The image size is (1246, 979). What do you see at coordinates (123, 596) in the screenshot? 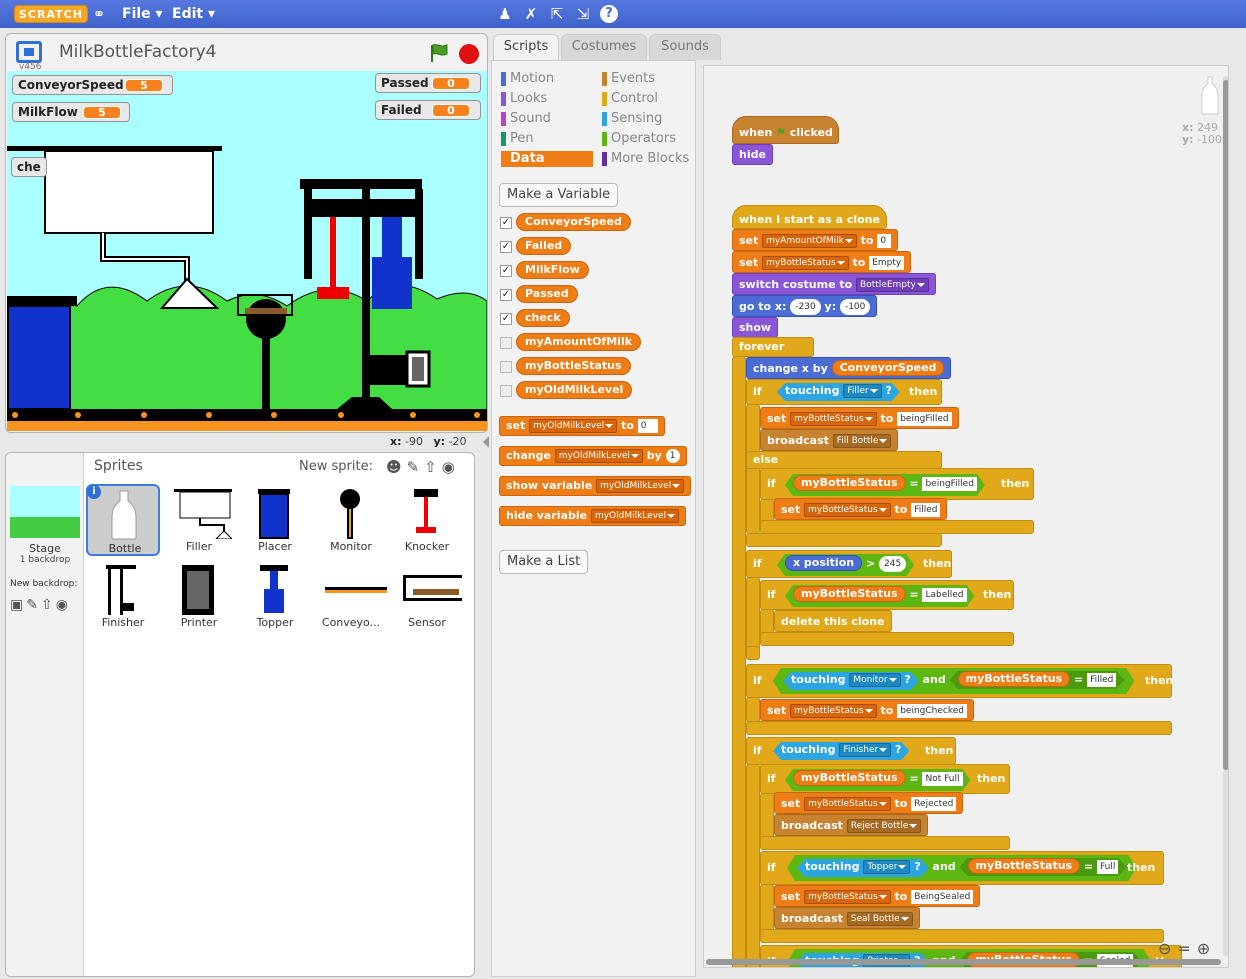
I see `sprite-tile-finisher: Finisher` at bounding box center [123, 596].